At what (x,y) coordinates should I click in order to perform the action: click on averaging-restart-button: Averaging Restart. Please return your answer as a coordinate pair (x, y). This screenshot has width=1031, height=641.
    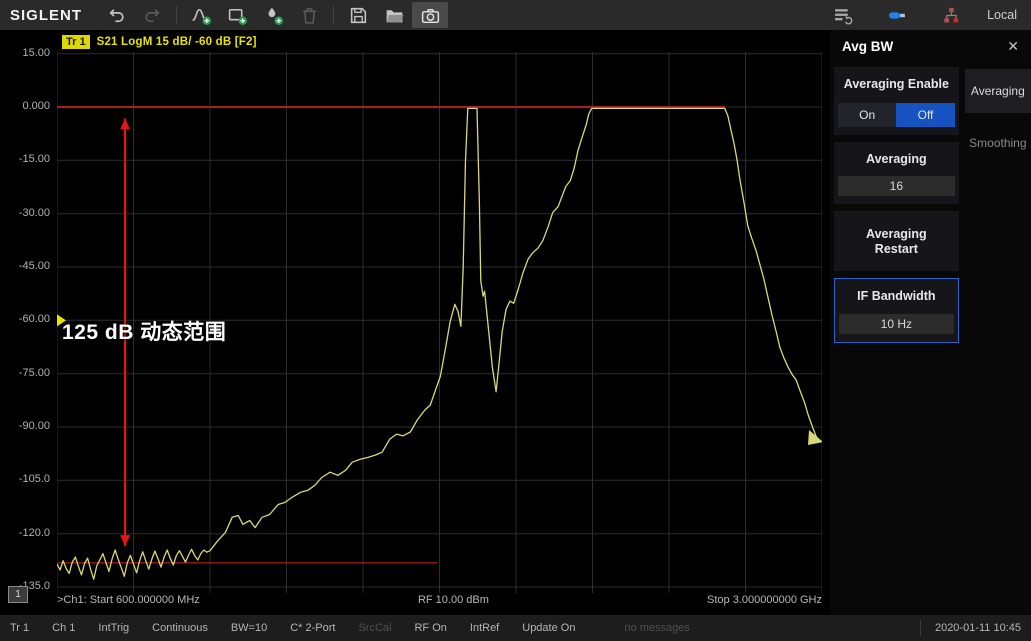
    Looking at the image, I should click on (896, 241).